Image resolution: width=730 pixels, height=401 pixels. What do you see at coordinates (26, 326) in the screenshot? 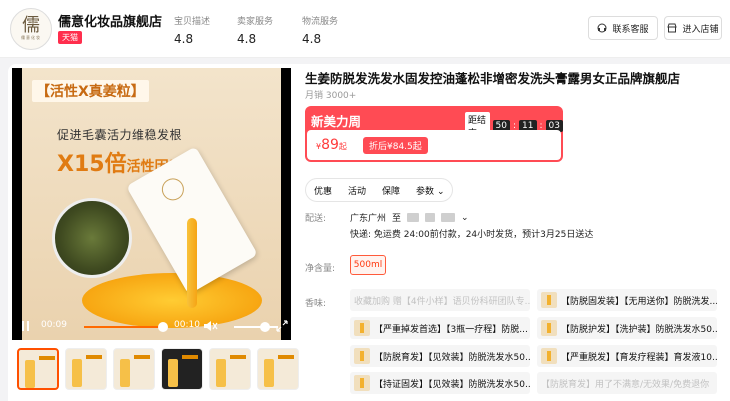
I see `pause-icon` at bounding box center [26, 326].